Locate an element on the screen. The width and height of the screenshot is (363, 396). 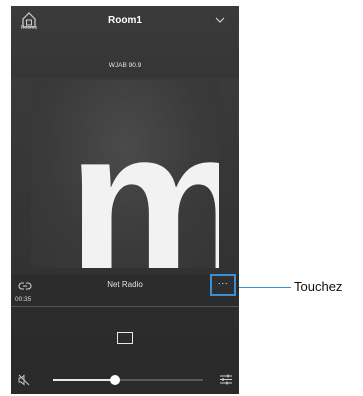
top-bar: Rooms Room1 is located at coordinates (125, 20).